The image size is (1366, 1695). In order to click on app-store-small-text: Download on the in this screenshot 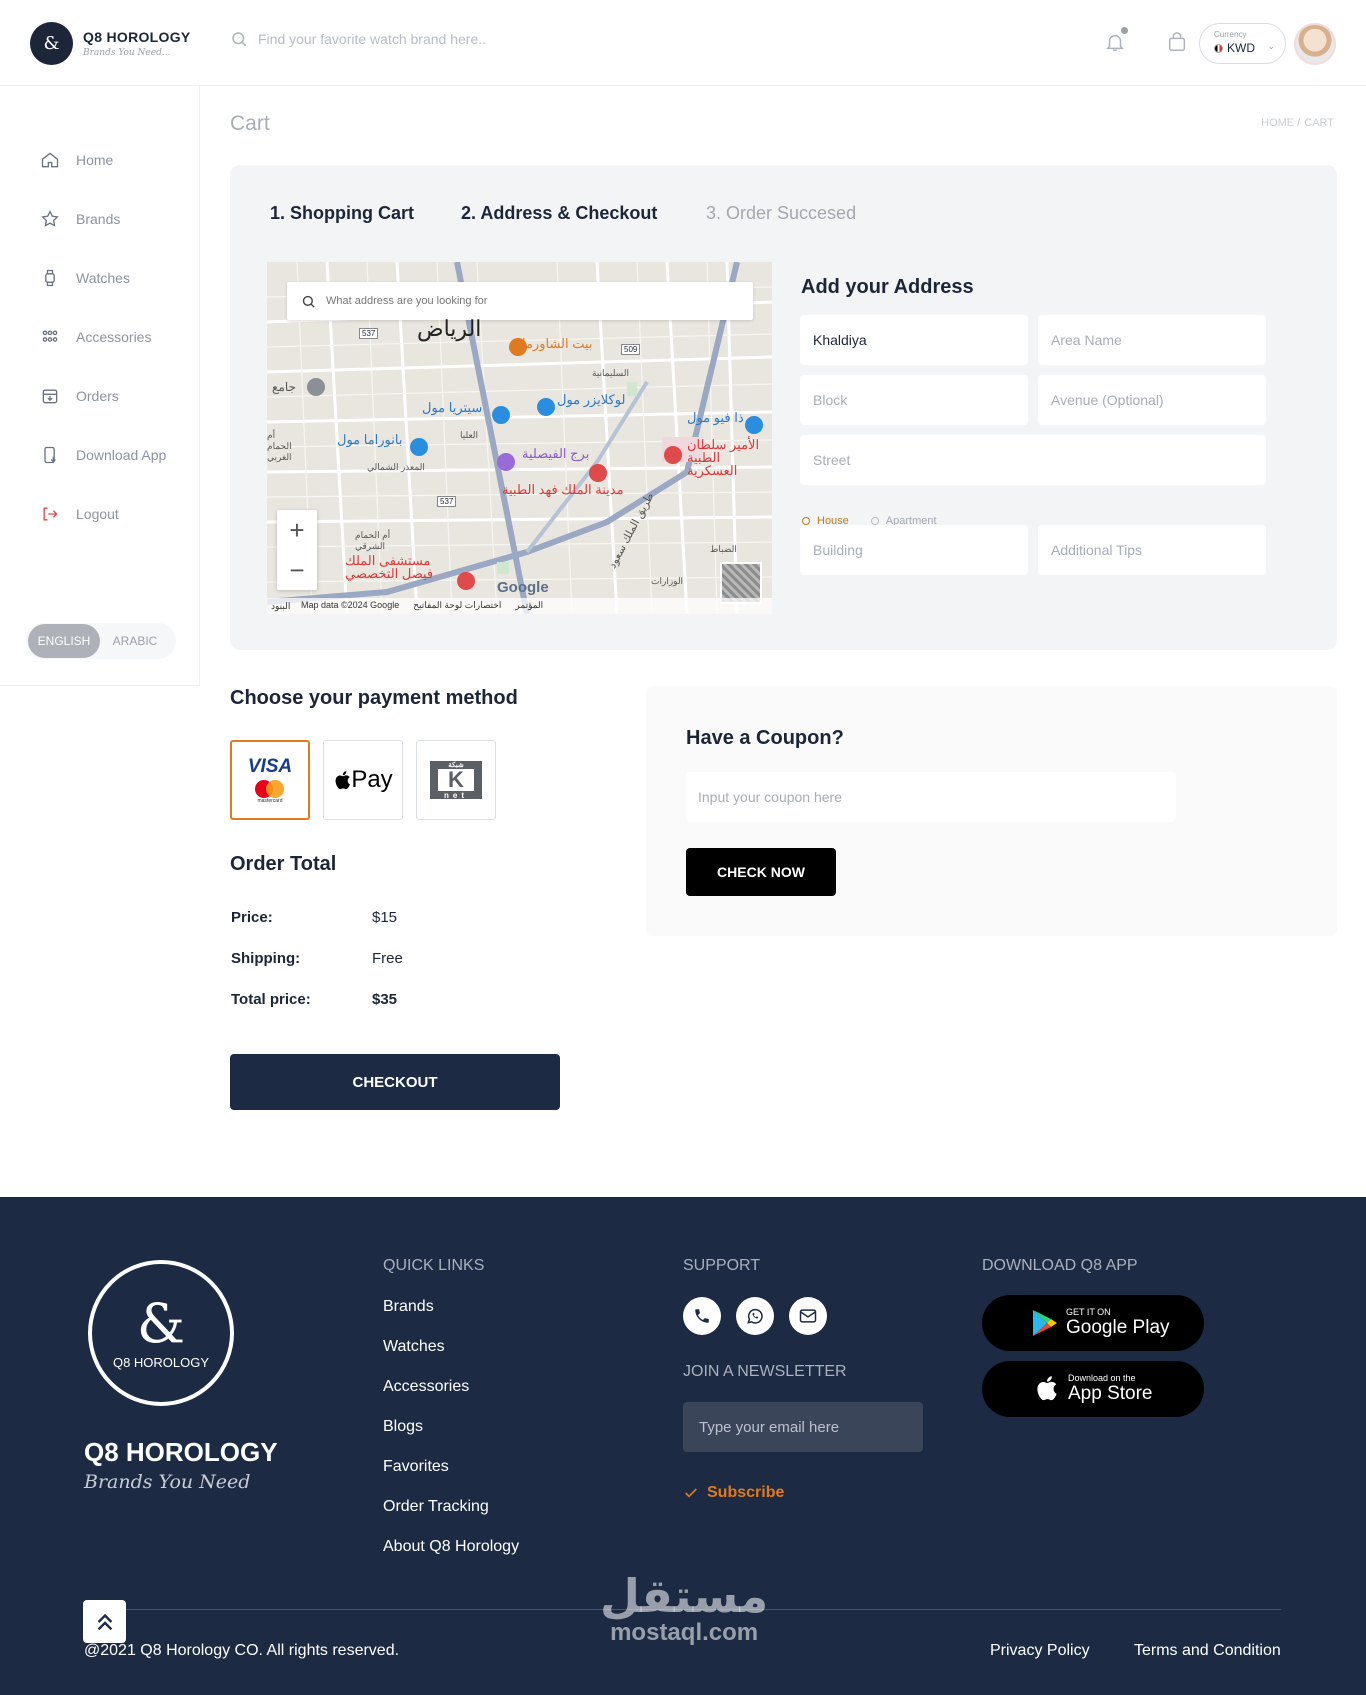, I will do `click(1102, 1378)`.